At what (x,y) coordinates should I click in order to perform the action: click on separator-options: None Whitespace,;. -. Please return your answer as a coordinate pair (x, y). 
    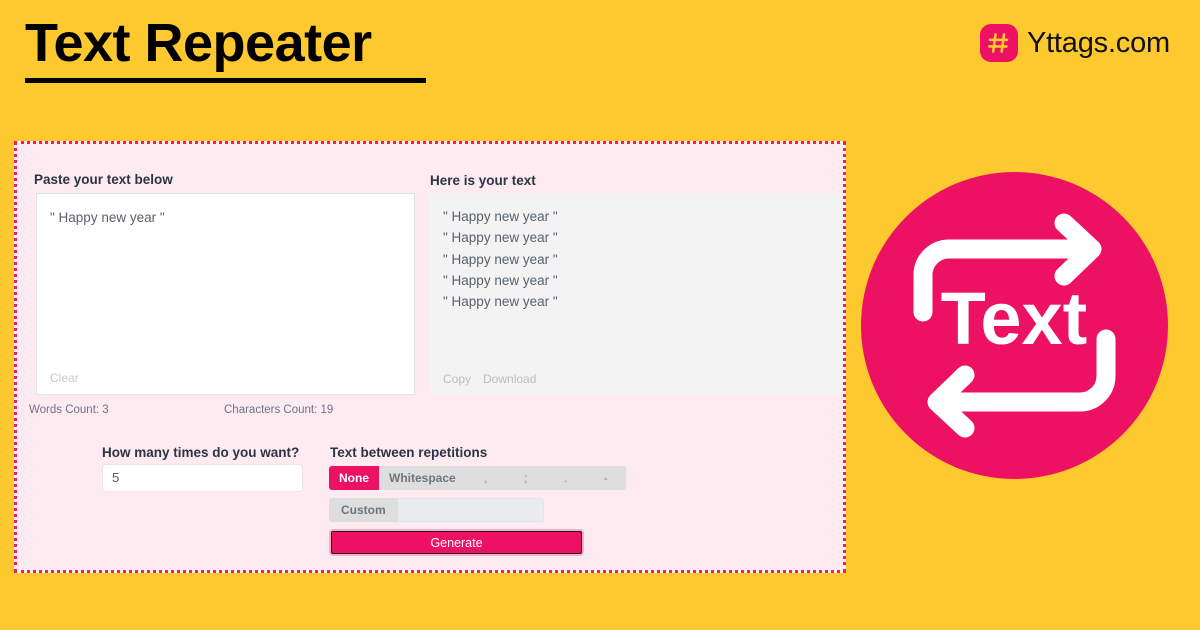
    Looking at the image, I should click on (477, 478).